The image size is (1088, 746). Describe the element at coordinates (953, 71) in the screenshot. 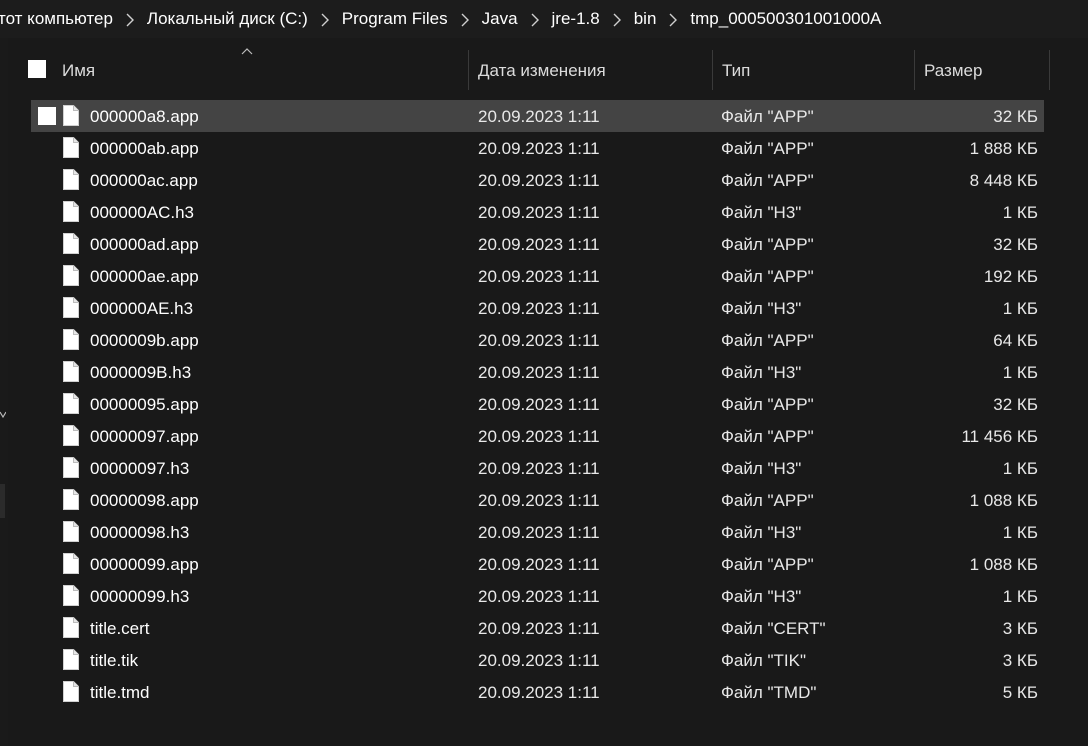

I see `column-header-size: Размер` at that location.